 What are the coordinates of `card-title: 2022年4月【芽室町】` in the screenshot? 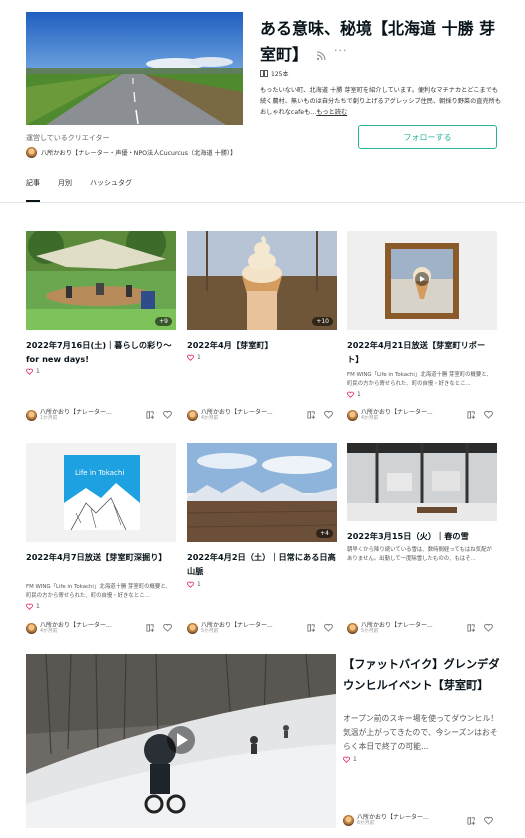 It's located at (262, 345).